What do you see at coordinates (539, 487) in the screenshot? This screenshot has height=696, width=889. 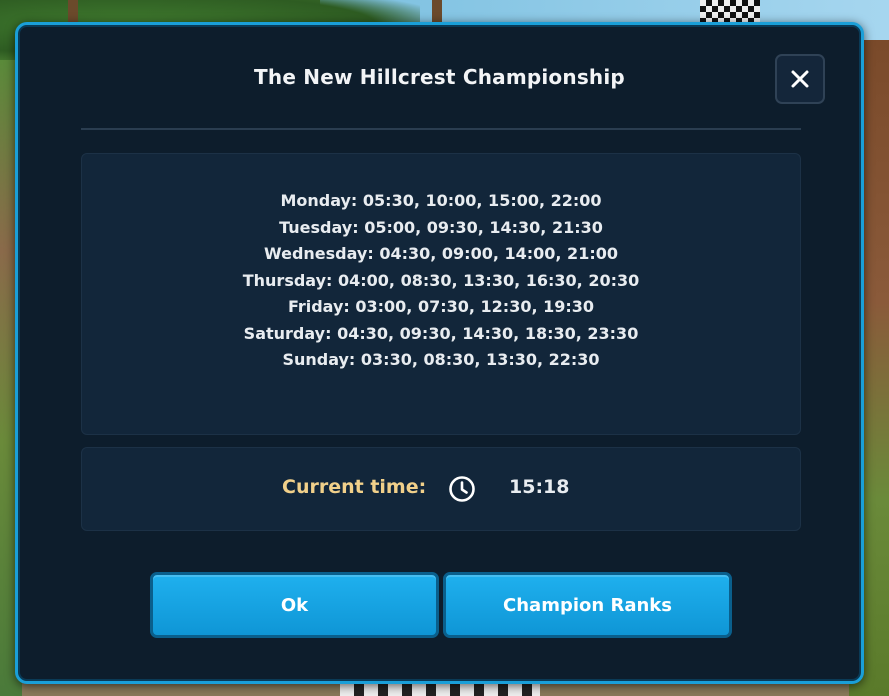 I see `current-time-value: 15:18` at bounding box center [539, 487].